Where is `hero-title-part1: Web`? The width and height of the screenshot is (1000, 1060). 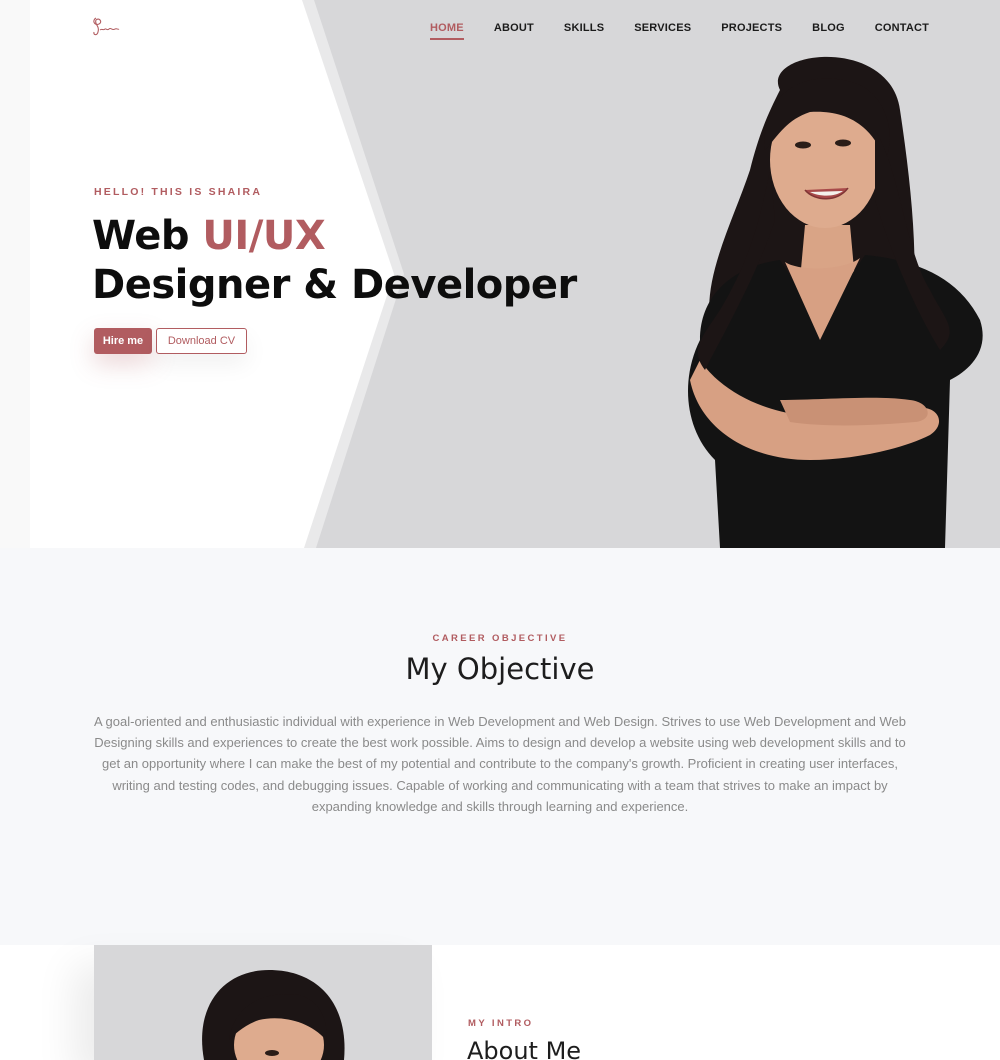
hero-title-part1: Web is located at coordinates (147, 236).